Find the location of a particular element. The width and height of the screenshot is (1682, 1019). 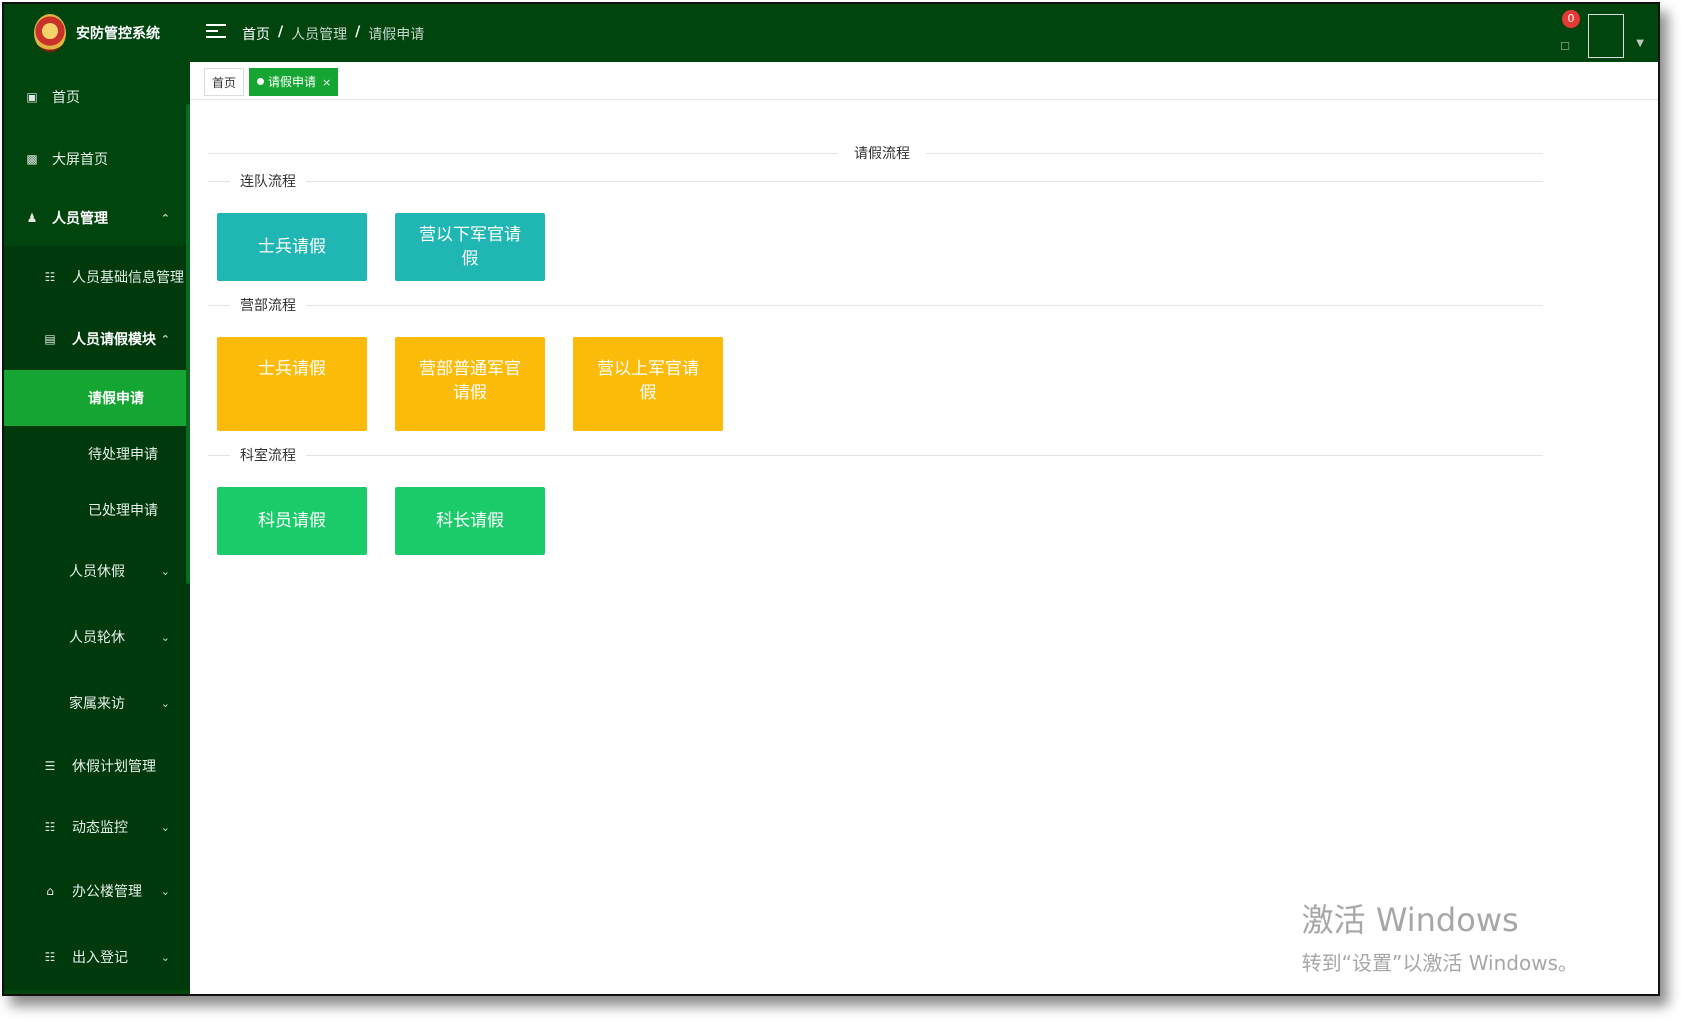

avatar is located at coordinates (1606, 36).